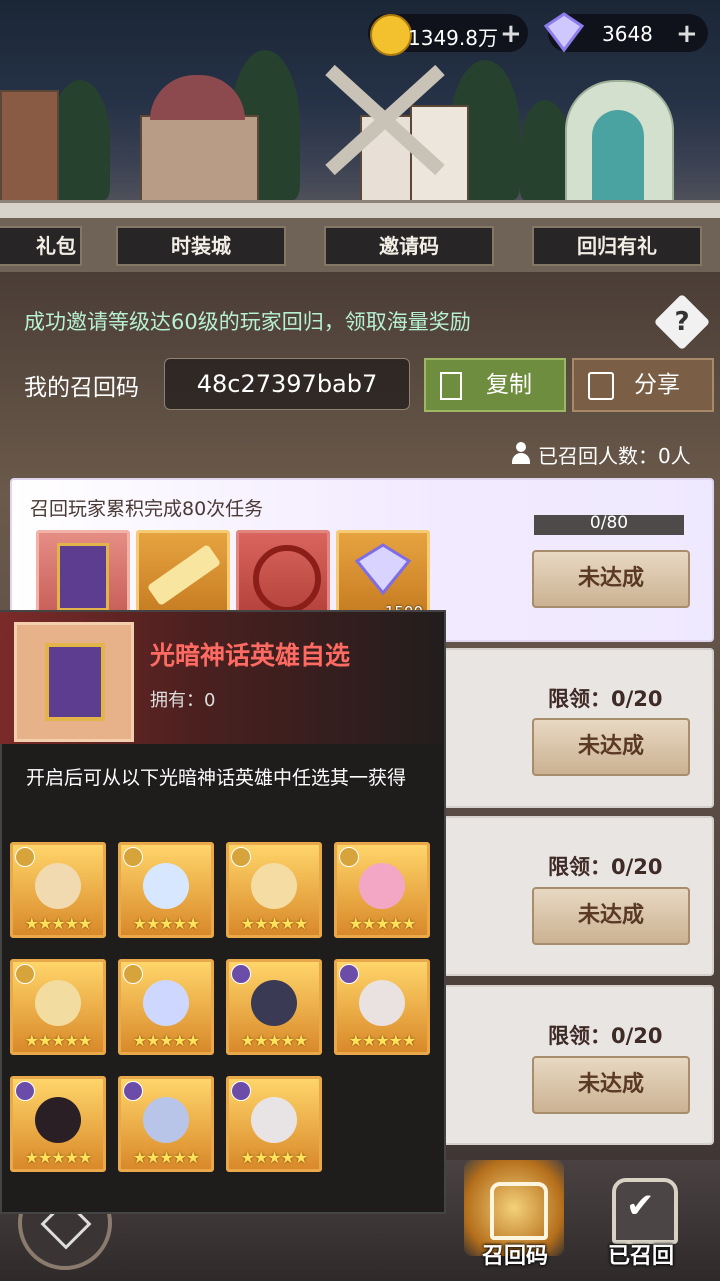  I want to click on recall-code-field: 48c27397bab7, so click(287, 384).